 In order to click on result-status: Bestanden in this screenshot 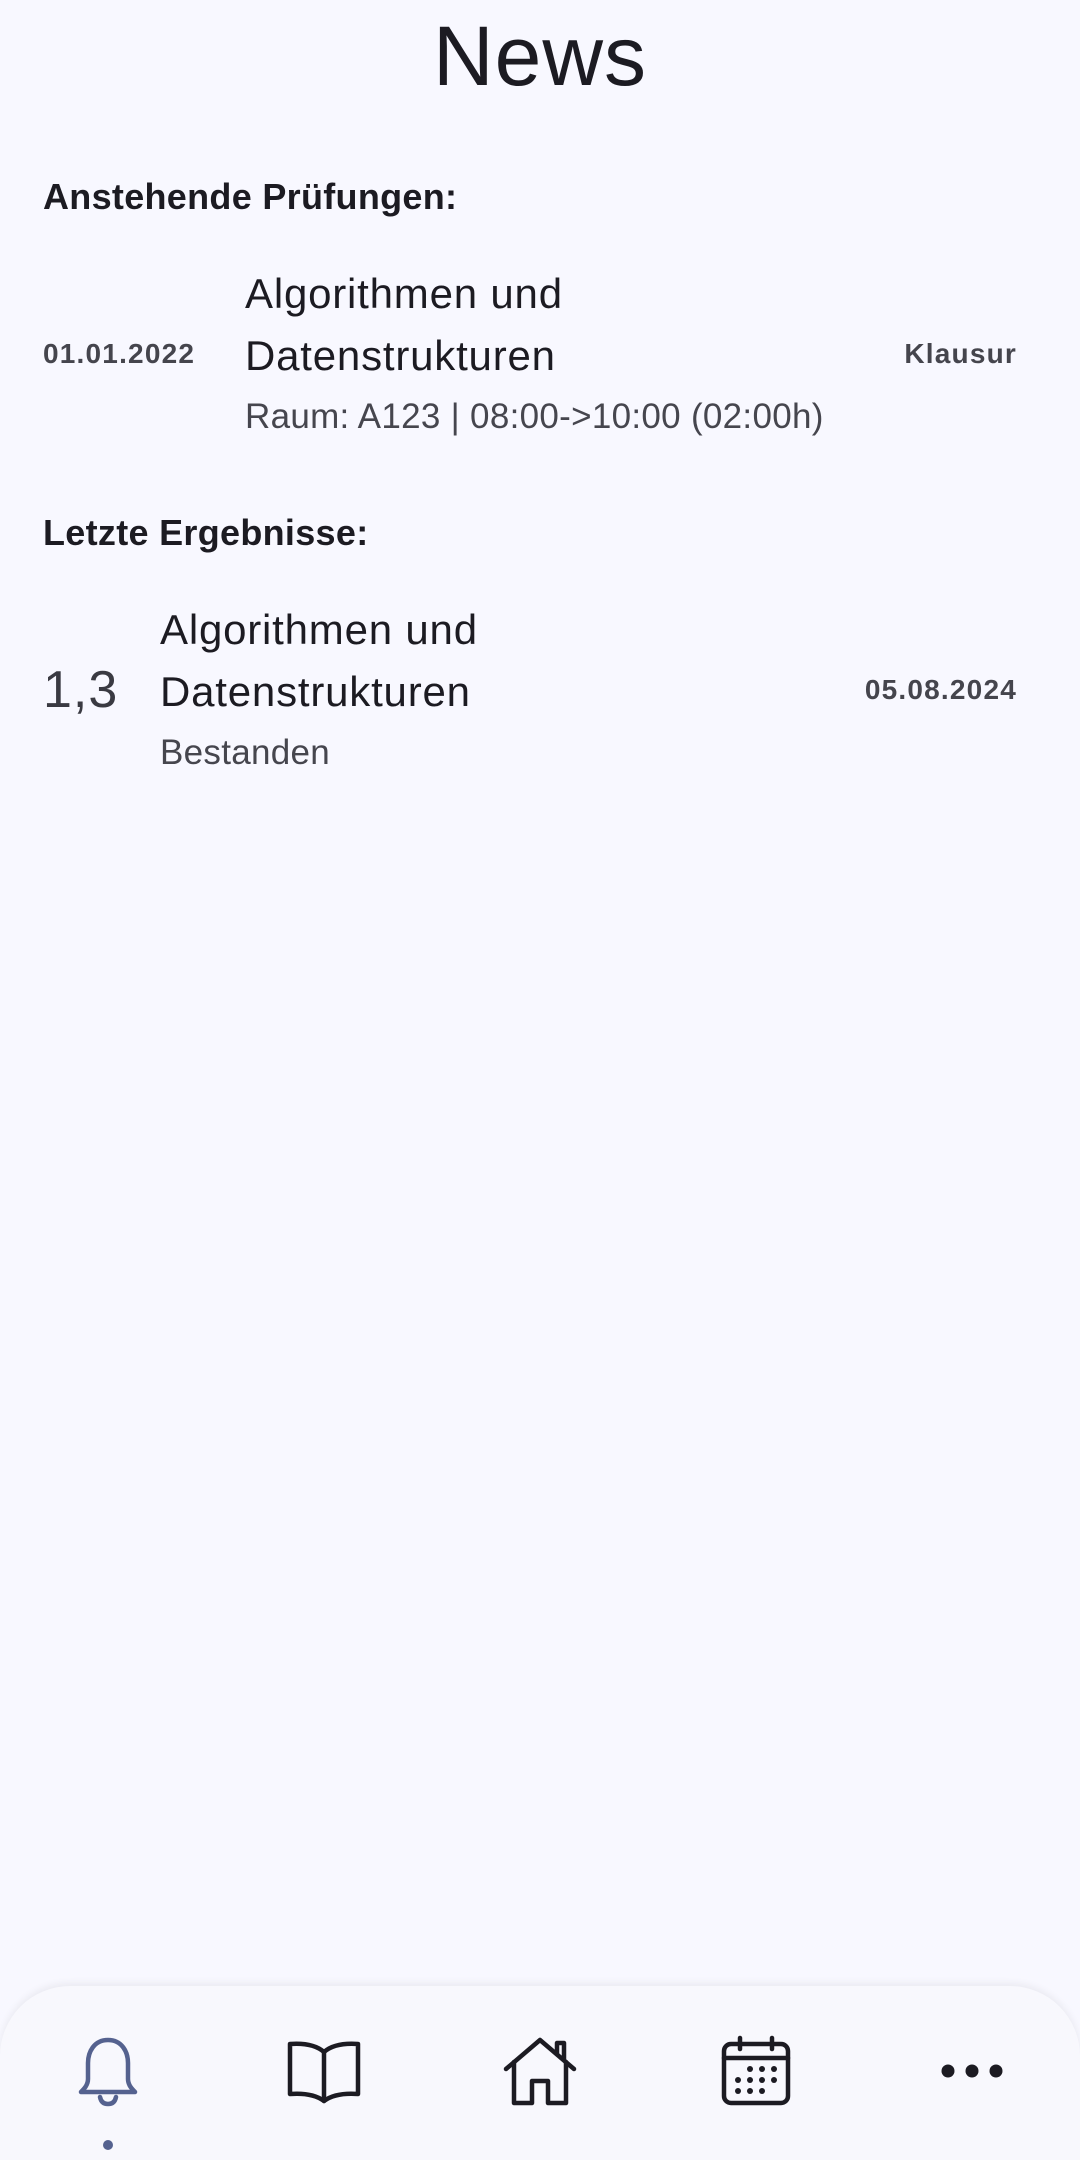, I will do `click(245, 752)`.